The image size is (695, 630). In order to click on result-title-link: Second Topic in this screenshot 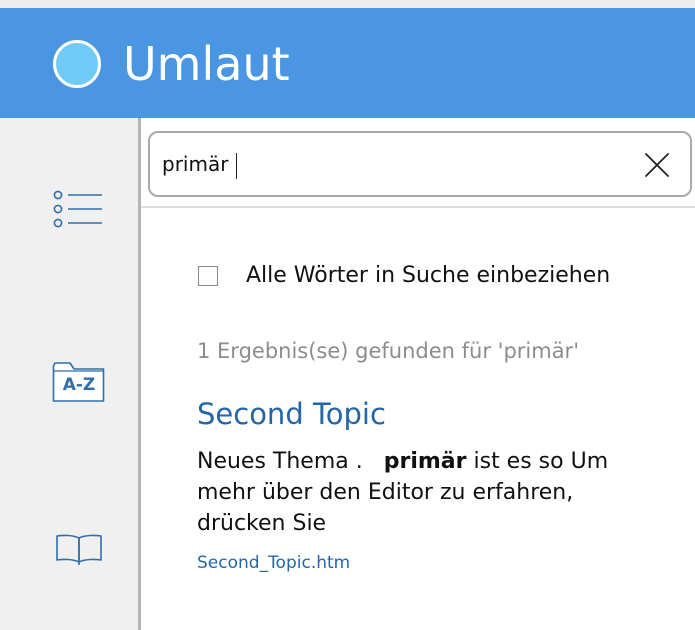, I will do `click(291, 414)`.